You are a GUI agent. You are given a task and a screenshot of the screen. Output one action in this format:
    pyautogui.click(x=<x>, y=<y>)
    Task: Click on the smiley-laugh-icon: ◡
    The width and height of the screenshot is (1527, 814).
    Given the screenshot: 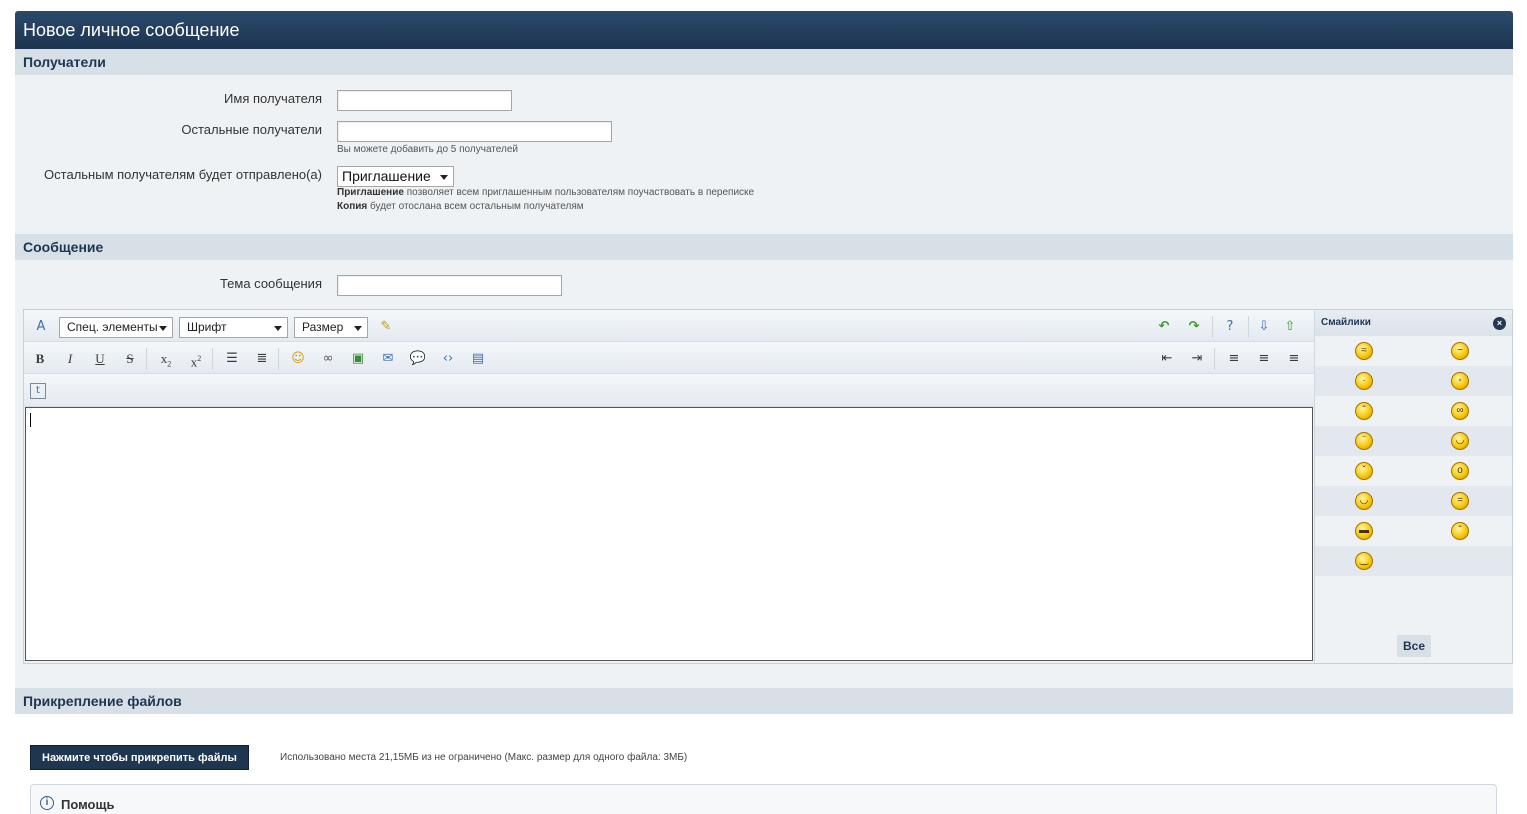 What is the action you would take?
    pyautogui.click(x=1460, y=441)
    